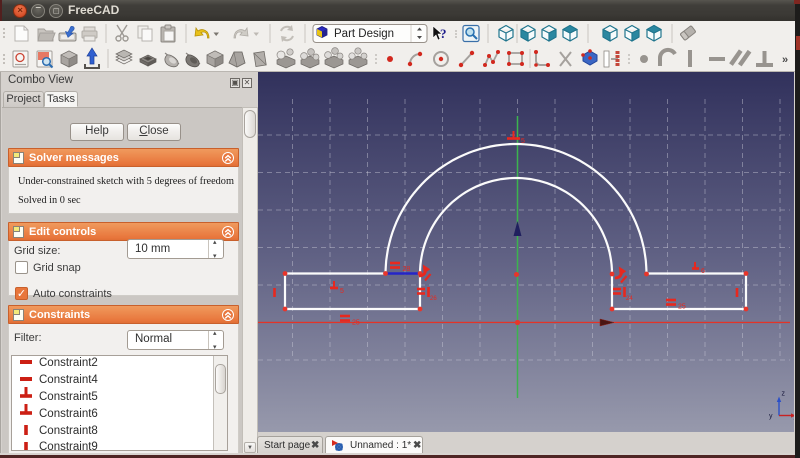  I want to click on svg-text: x, so click(794, 418).